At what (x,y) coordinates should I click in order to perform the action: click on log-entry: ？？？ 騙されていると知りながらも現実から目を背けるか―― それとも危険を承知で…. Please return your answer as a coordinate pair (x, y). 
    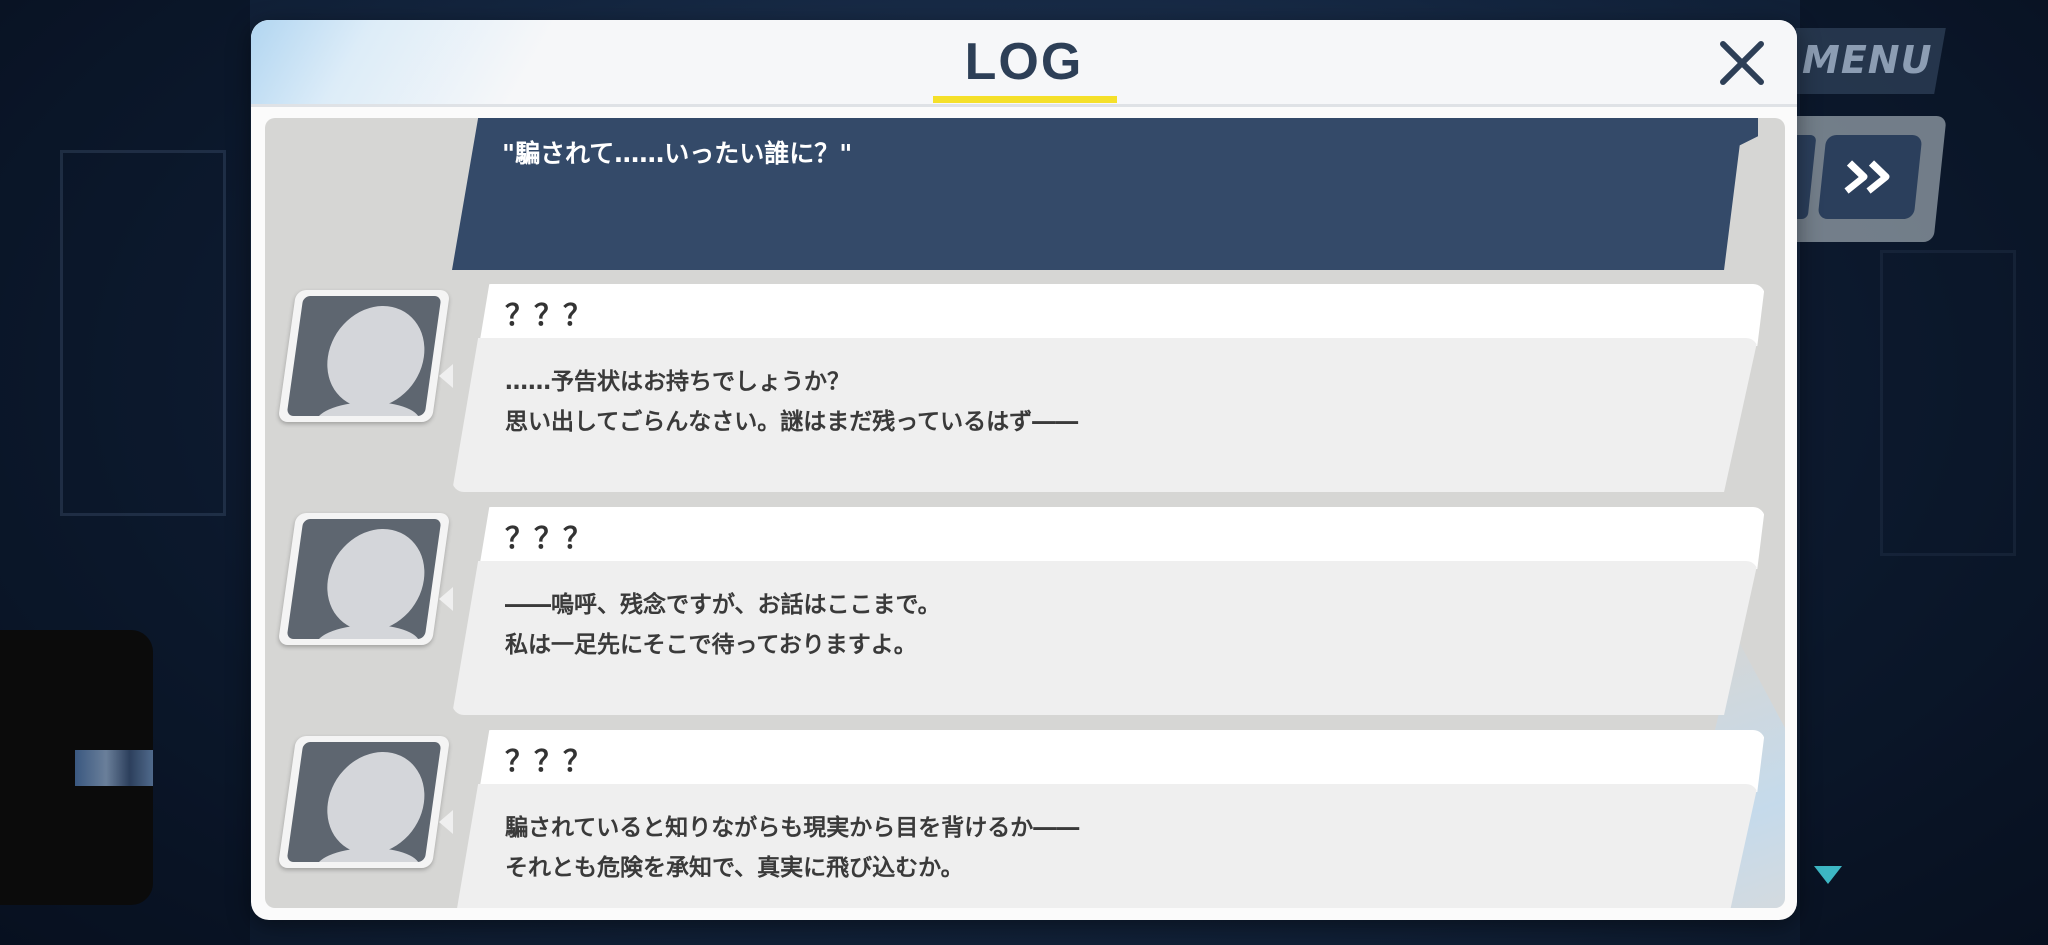
    Looking at the image, I should click on (1025, 819).